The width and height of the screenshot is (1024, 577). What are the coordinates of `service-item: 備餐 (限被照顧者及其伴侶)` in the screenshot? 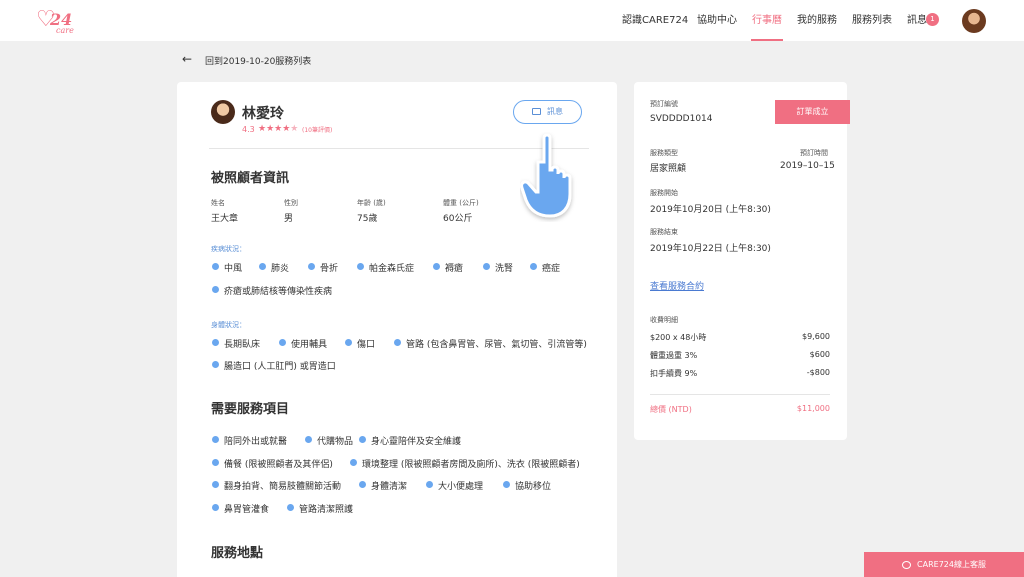 It's located at (278, 465).